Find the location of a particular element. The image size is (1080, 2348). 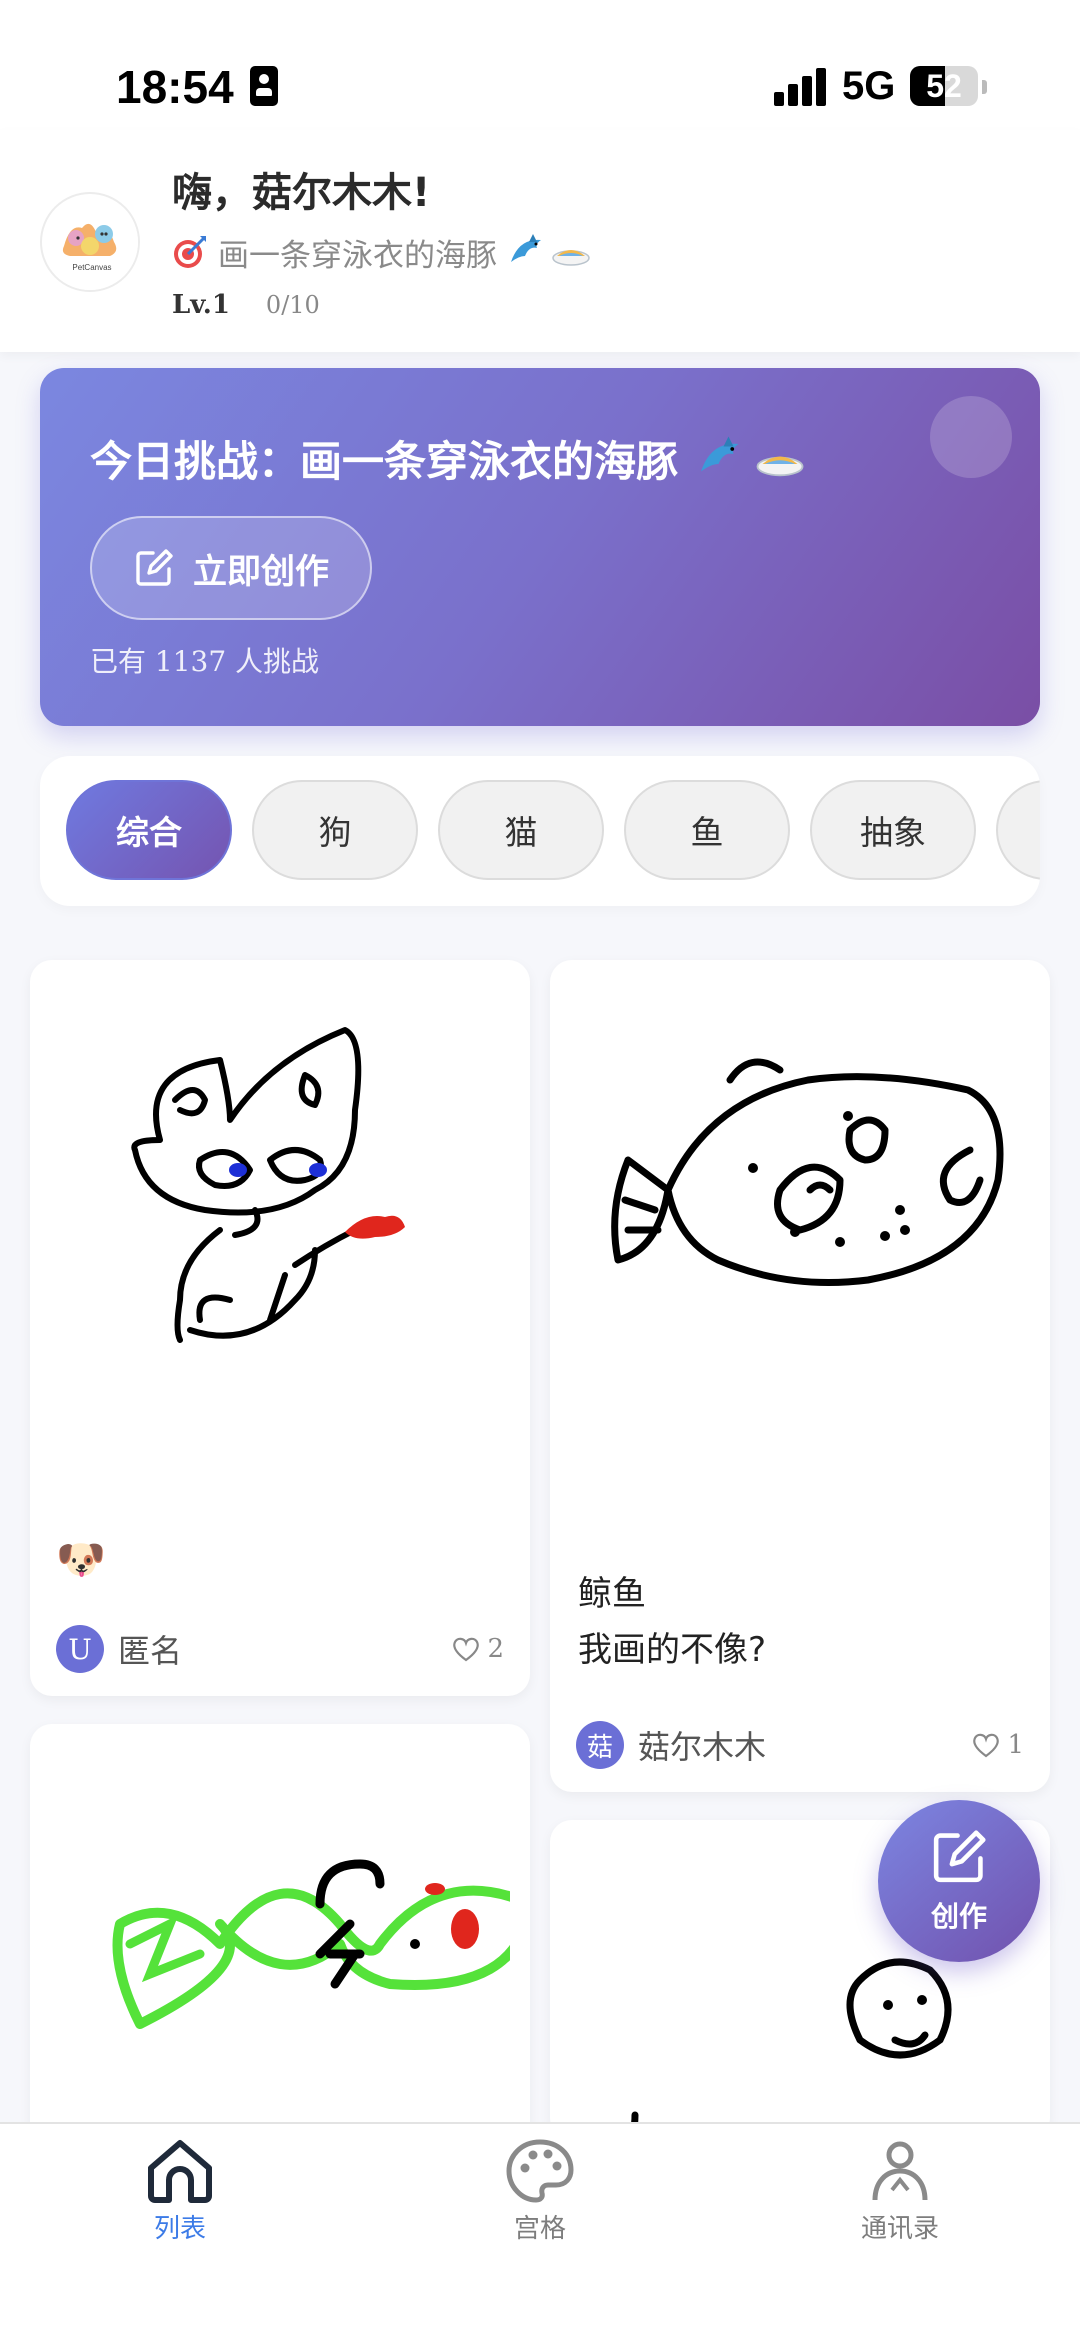

bottom-tab-bar: 列表 宫格 通讯录 is located at coordinates (540, 2235).